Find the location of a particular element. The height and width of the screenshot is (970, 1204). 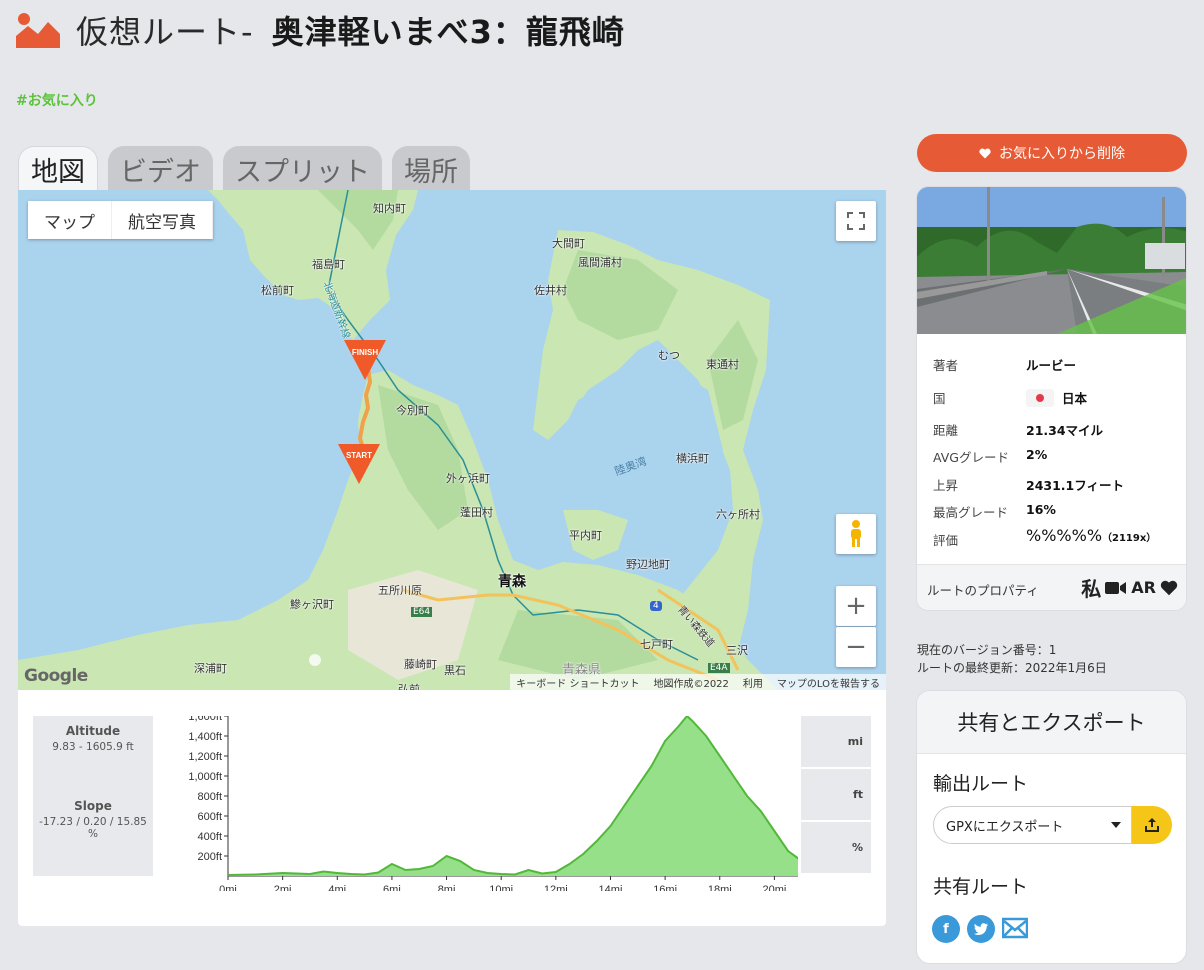

mail-icon is located at coordinates (1015, 928).